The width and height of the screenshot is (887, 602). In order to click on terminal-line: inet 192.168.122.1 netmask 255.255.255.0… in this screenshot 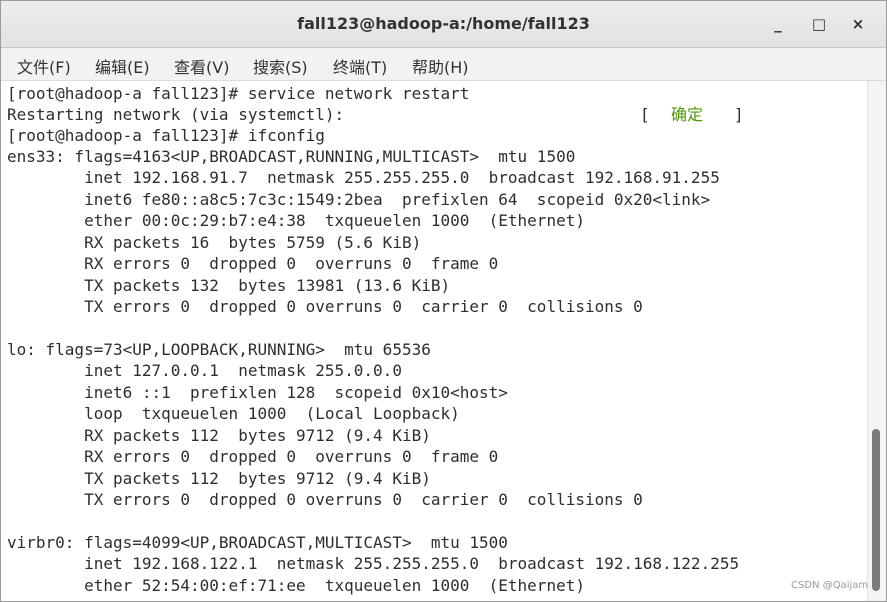, I will do `click(373, 563)`.